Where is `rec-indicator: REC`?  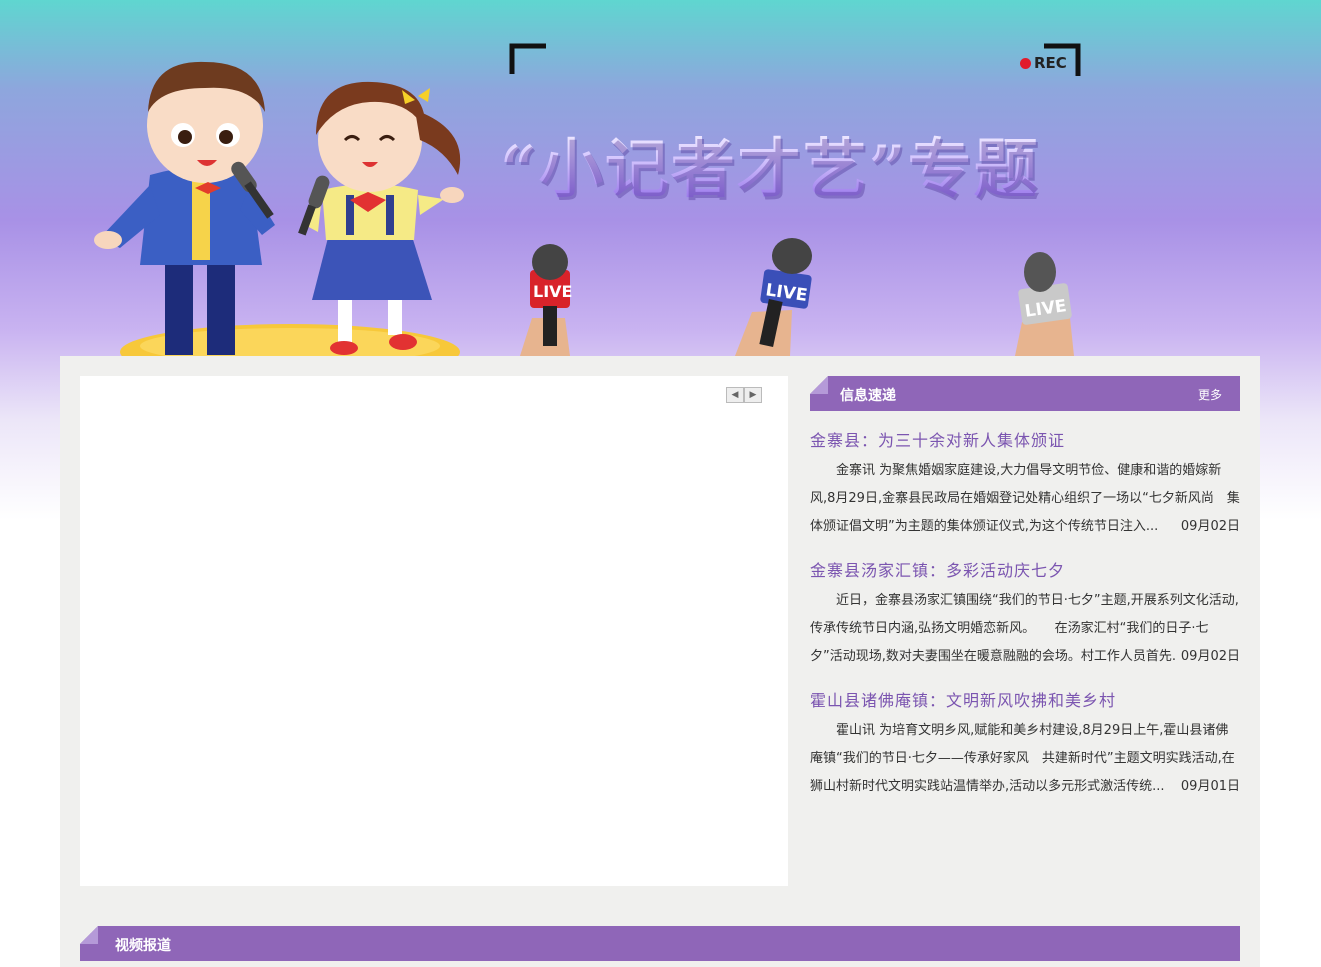
rec-indicator: REC is located at coordinates (1043, 63).